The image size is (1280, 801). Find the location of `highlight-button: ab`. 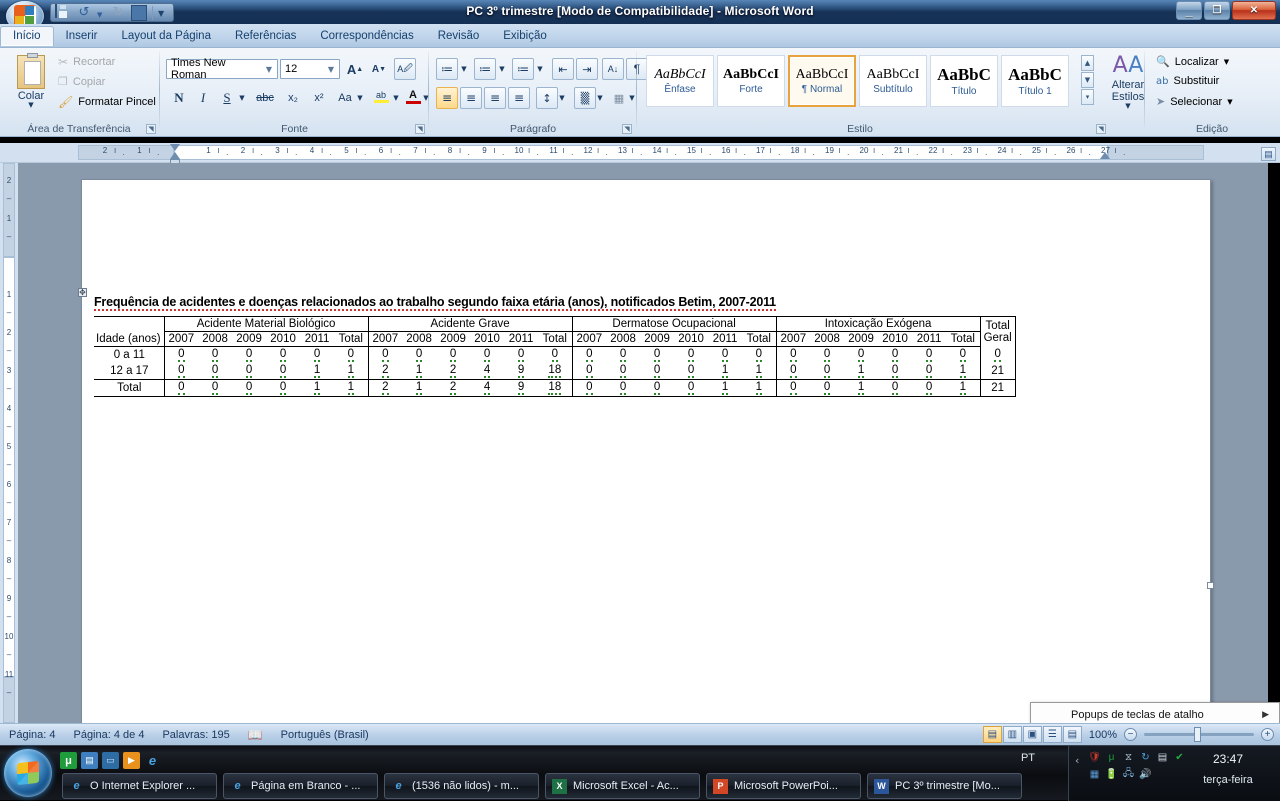

highlight-button: ab is located at coordinates (381, 96).